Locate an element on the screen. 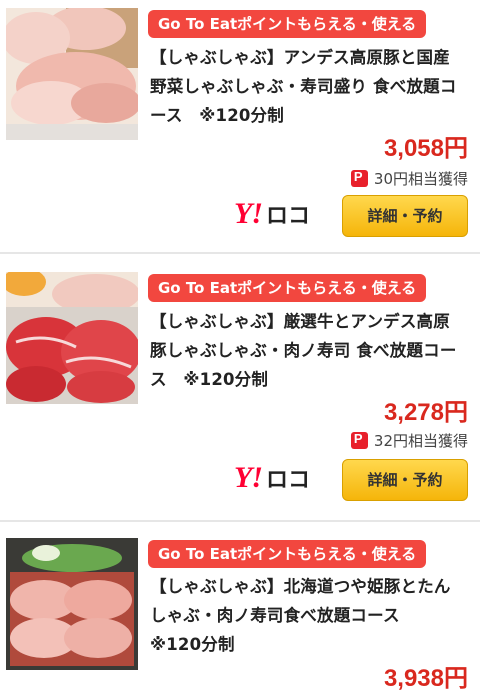  plan-title-line: 豚しゃぶしゃぶ・肉ノ寿司 食べ放題コー is located at coordinates (303, 350).